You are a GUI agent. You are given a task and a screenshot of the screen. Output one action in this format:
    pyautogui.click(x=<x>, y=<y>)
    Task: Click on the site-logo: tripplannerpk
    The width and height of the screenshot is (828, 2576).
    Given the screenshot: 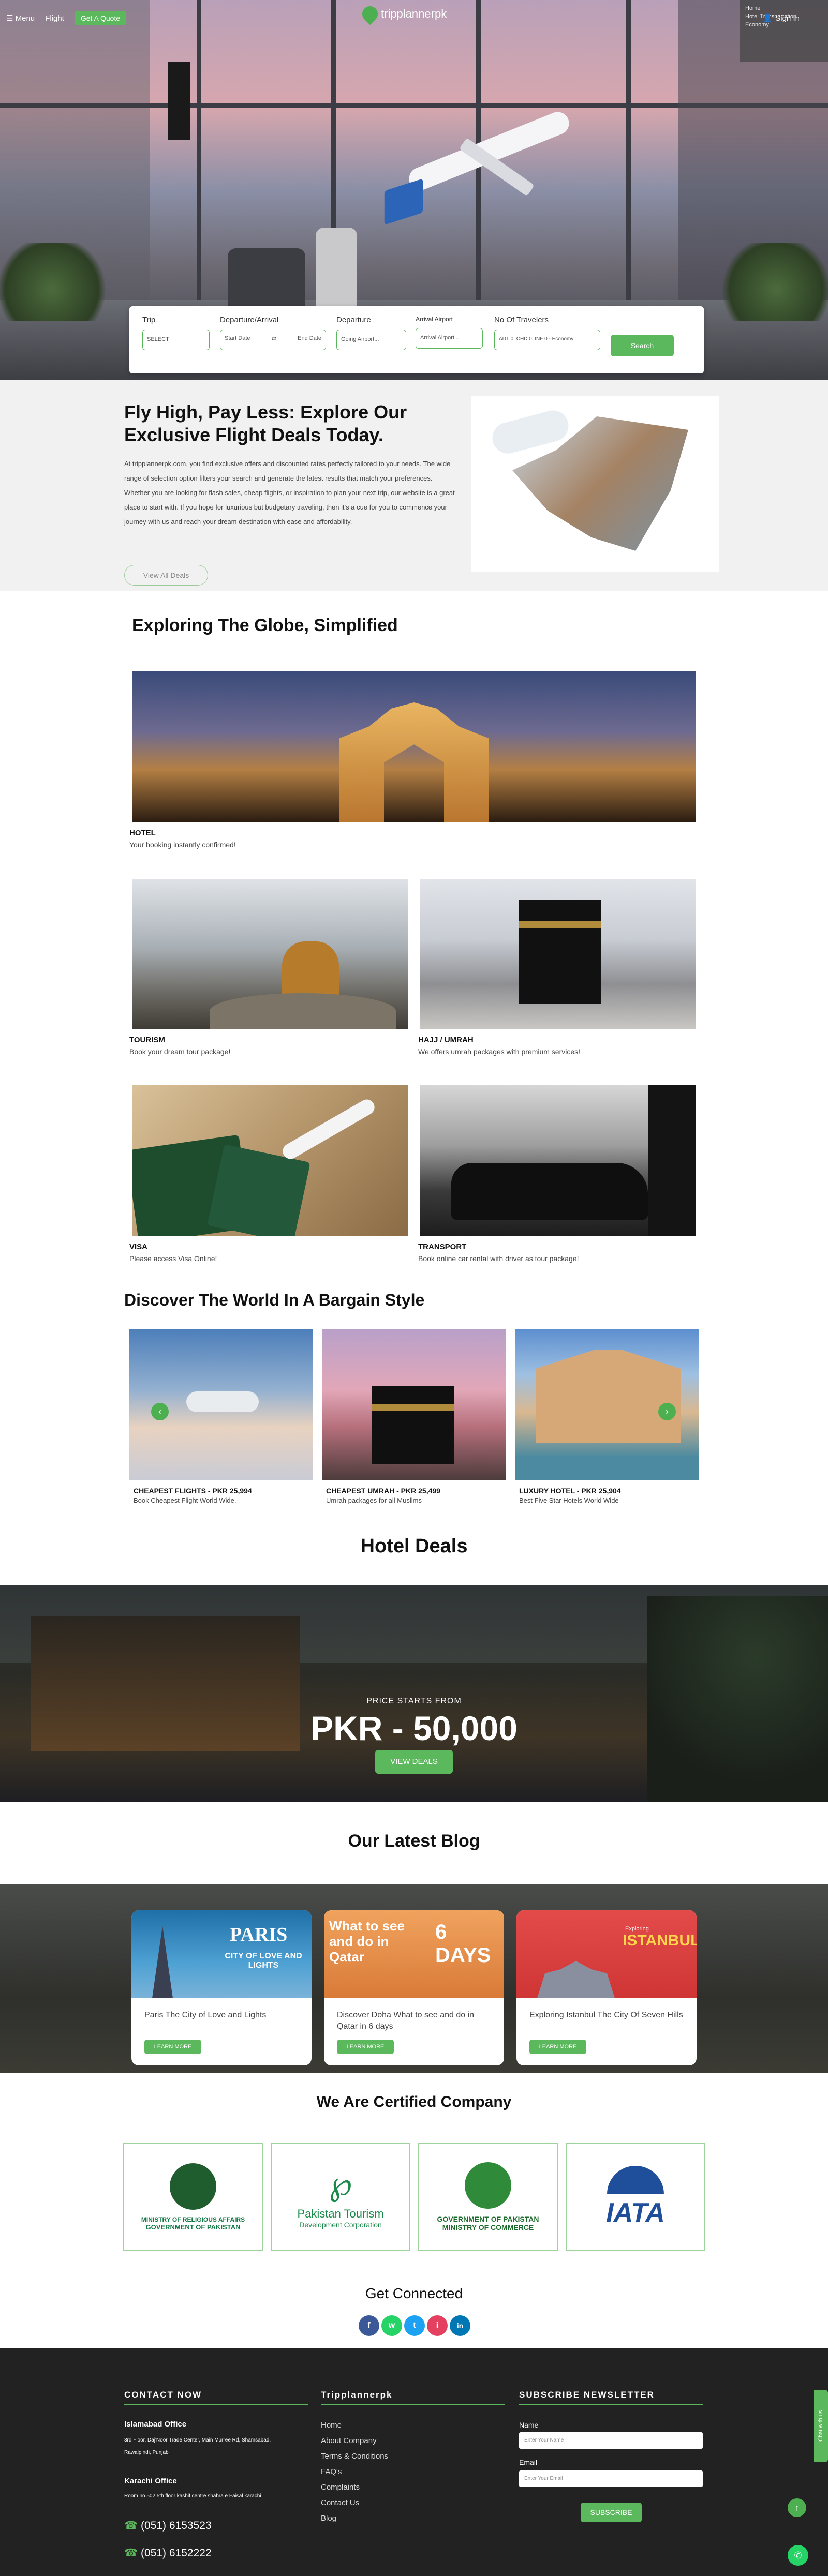 What is the action you would take?
    pyautogui.click(x=403, y=14)
    